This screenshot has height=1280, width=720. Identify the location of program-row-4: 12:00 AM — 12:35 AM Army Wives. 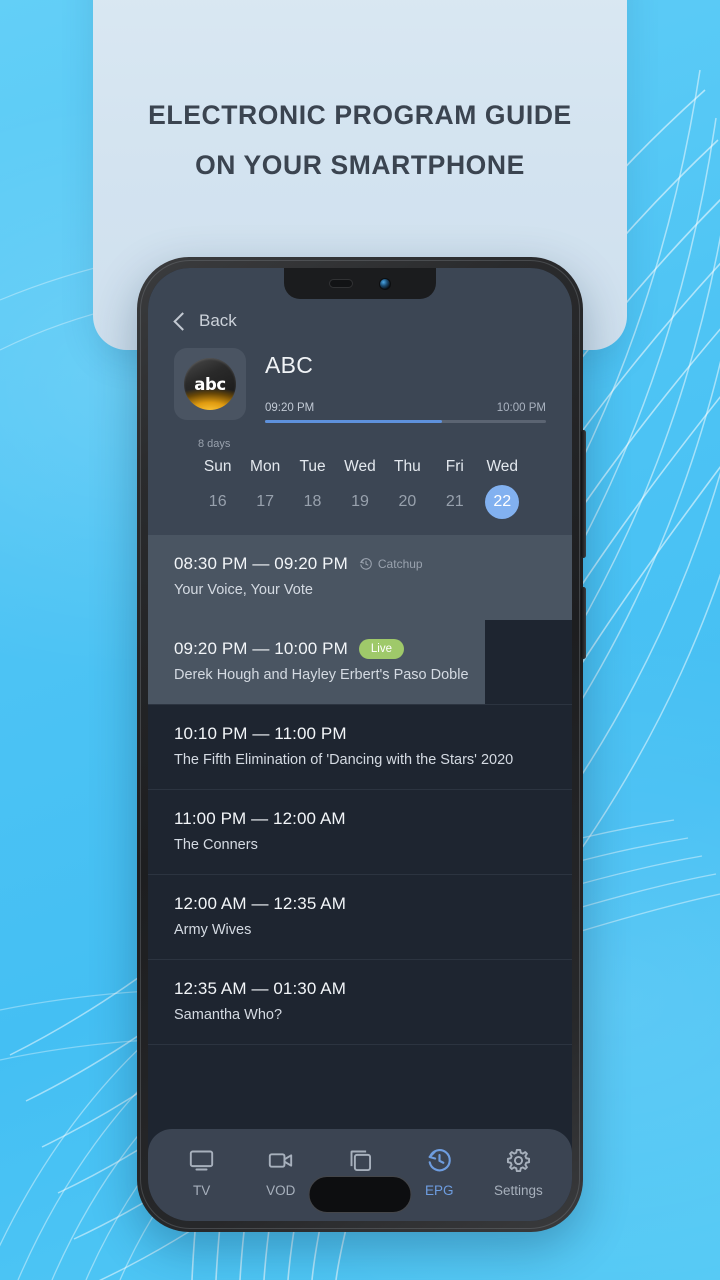
(360, 917).